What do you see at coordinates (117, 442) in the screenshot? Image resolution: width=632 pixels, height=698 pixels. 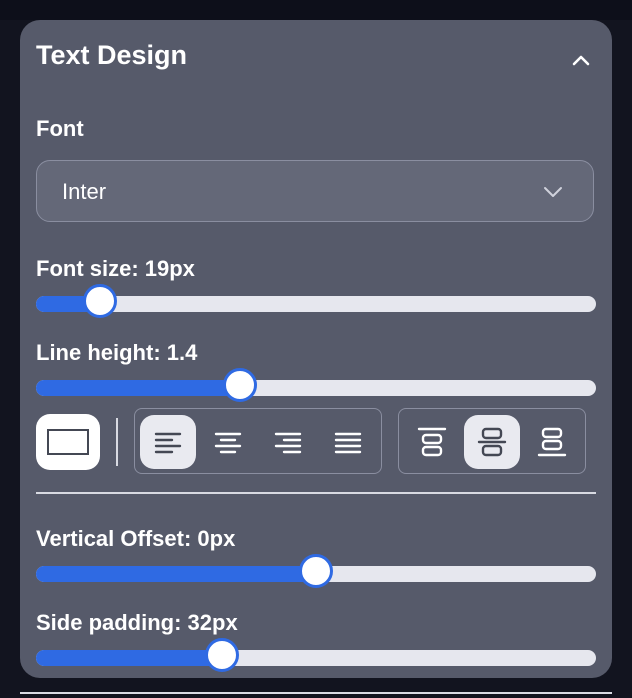 I see `toolbar-divider` at bounding box center [117, 442].